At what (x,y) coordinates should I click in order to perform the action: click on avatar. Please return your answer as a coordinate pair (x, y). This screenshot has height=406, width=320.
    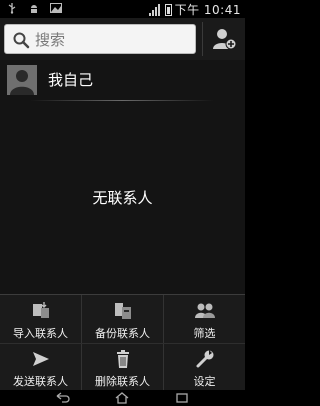
    Looking at the image, I should click on (22, 80).